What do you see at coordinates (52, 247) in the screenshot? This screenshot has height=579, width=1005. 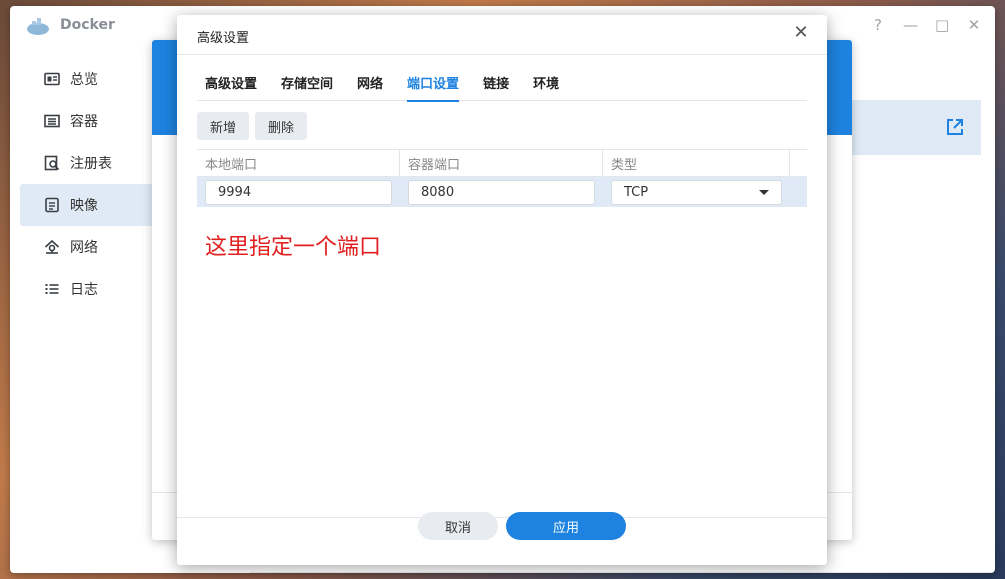 I see `network-icon` at bounding box center [52, 247].